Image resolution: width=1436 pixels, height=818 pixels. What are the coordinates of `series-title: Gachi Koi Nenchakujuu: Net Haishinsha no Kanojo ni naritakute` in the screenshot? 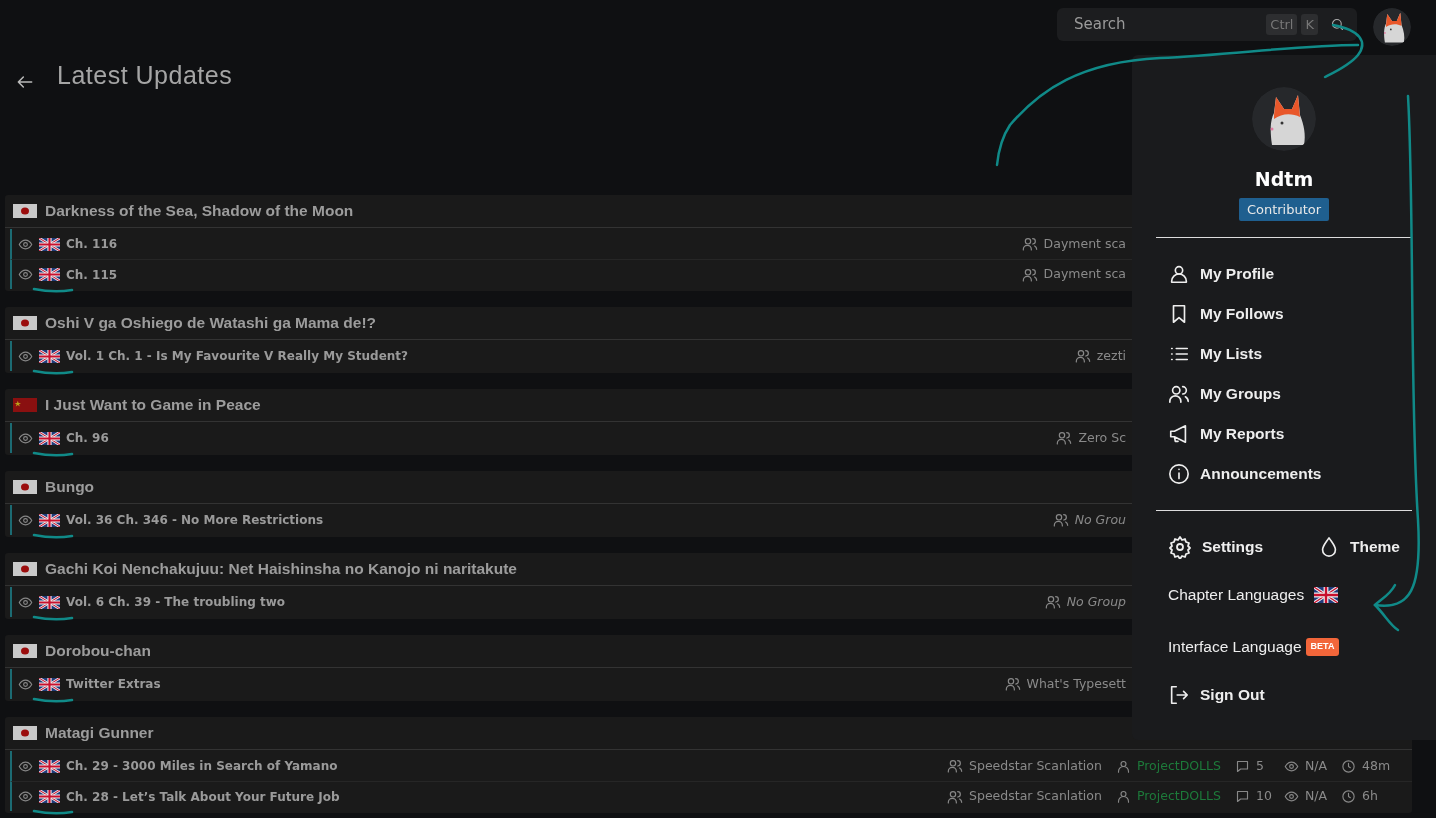 It's located at (281, 569).